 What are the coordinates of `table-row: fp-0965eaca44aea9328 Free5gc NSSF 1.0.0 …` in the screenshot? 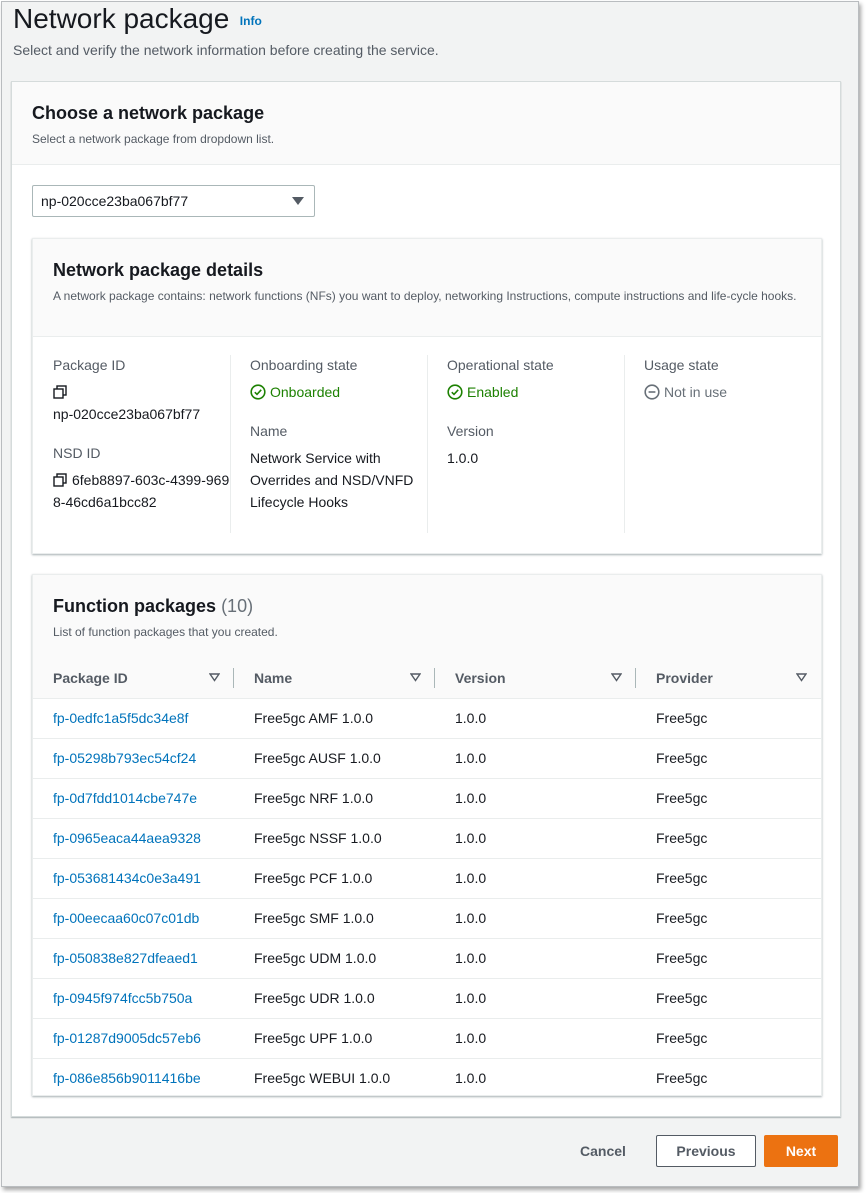 It's located at (427, 838).